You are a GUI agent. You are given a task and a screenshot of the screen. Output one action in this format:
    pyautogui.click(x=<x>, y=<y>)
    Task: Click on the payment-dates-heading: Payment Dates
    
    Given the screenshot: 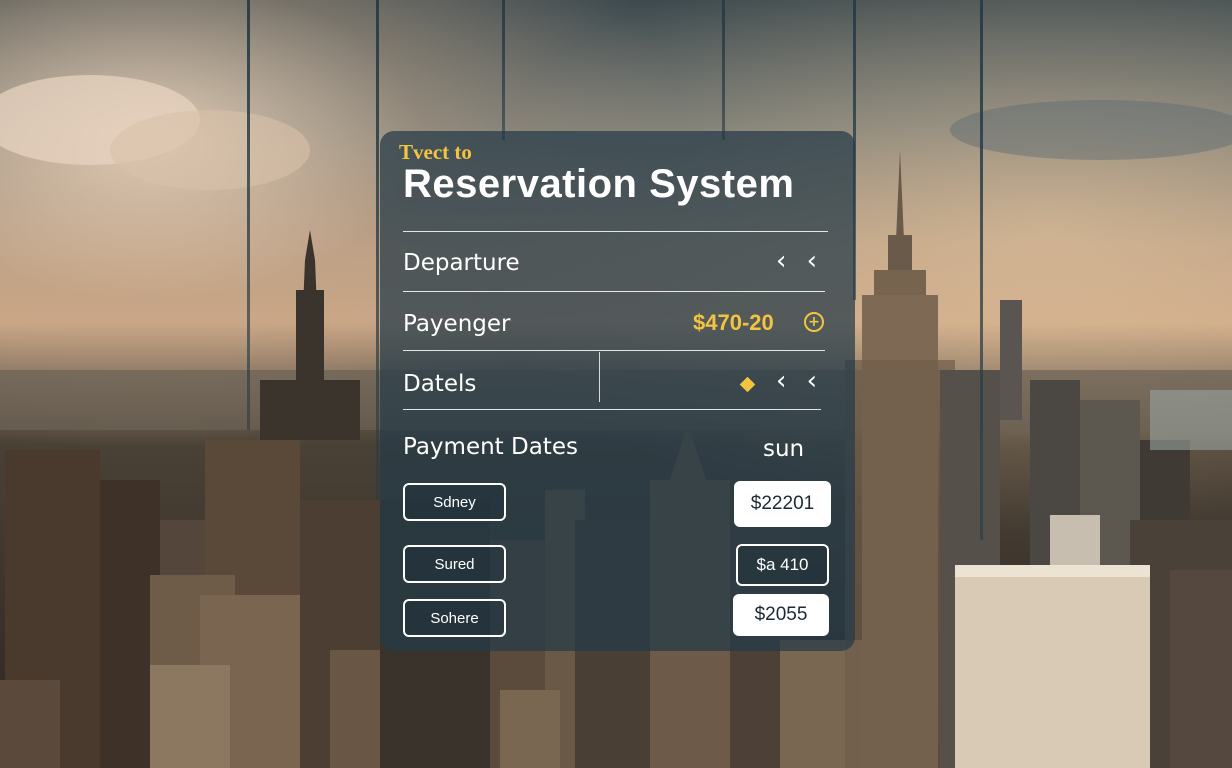 What is the action you would take?
    pyautogui.click(x=490, y=447)
    